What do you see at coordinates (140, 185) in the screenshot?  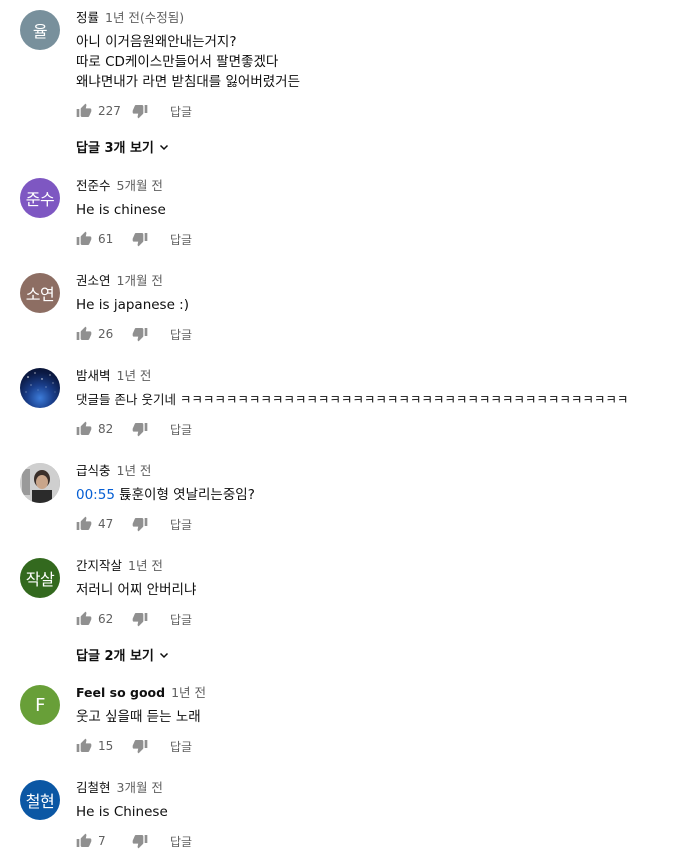 I see `comment-time: 5개월 전` at bounding box center [140, 185].